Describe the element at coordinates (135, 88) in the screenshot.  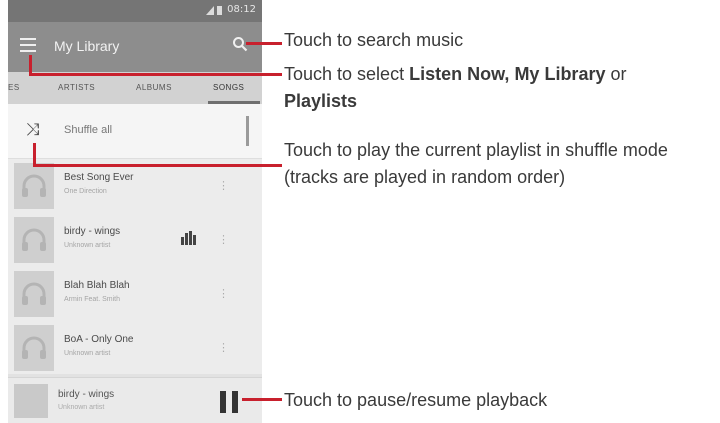
I see `tab-bar: ES ARTISTS ALBUMS SONGS` at that location.